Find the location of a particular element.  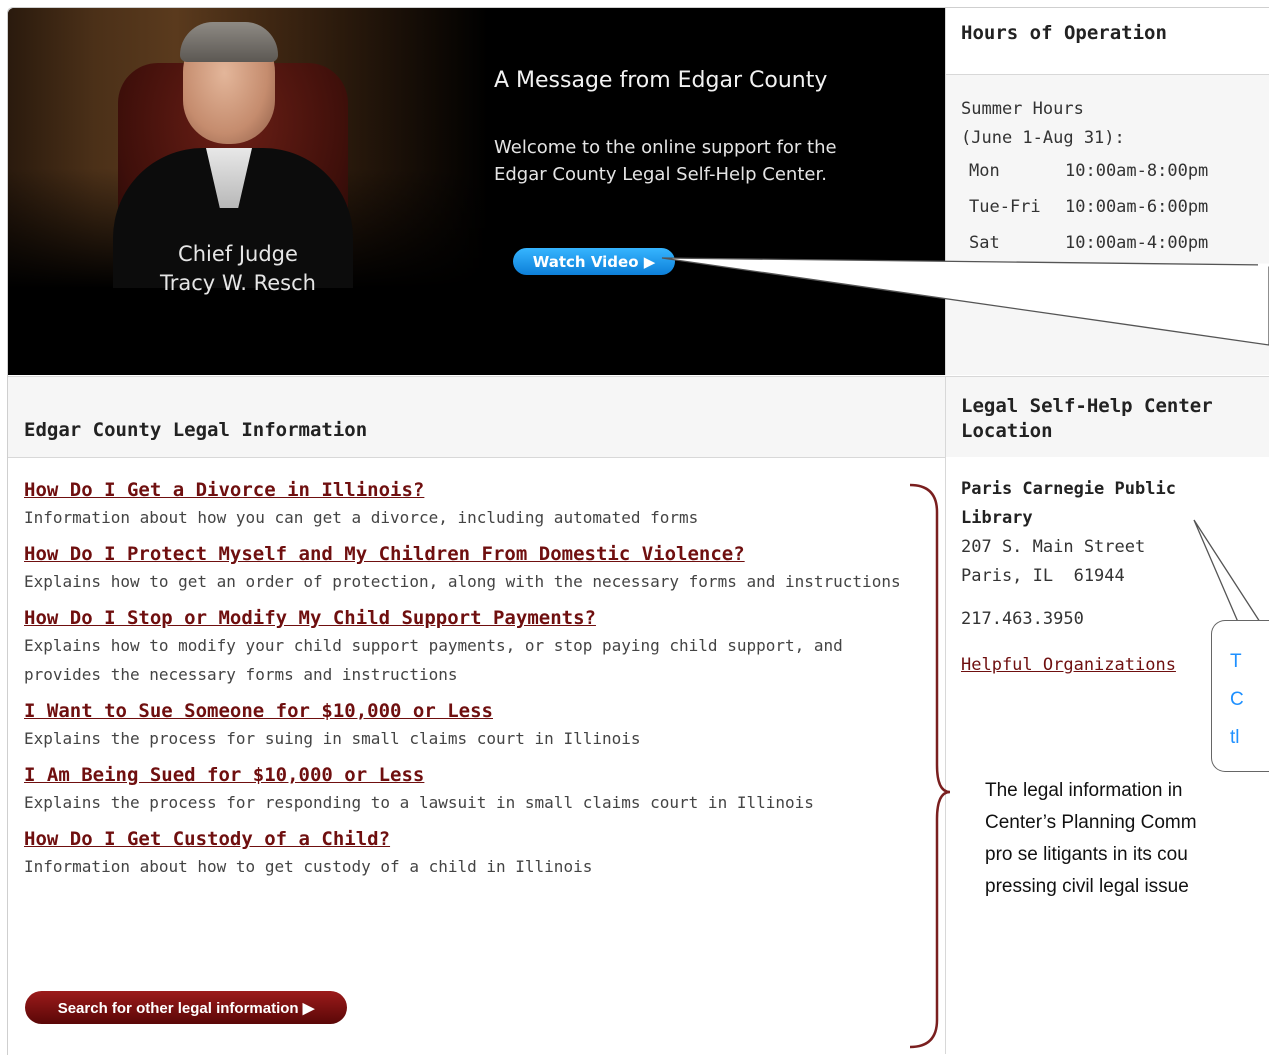

note-line-1: The legal information in is located at coordinates (1084, 790).